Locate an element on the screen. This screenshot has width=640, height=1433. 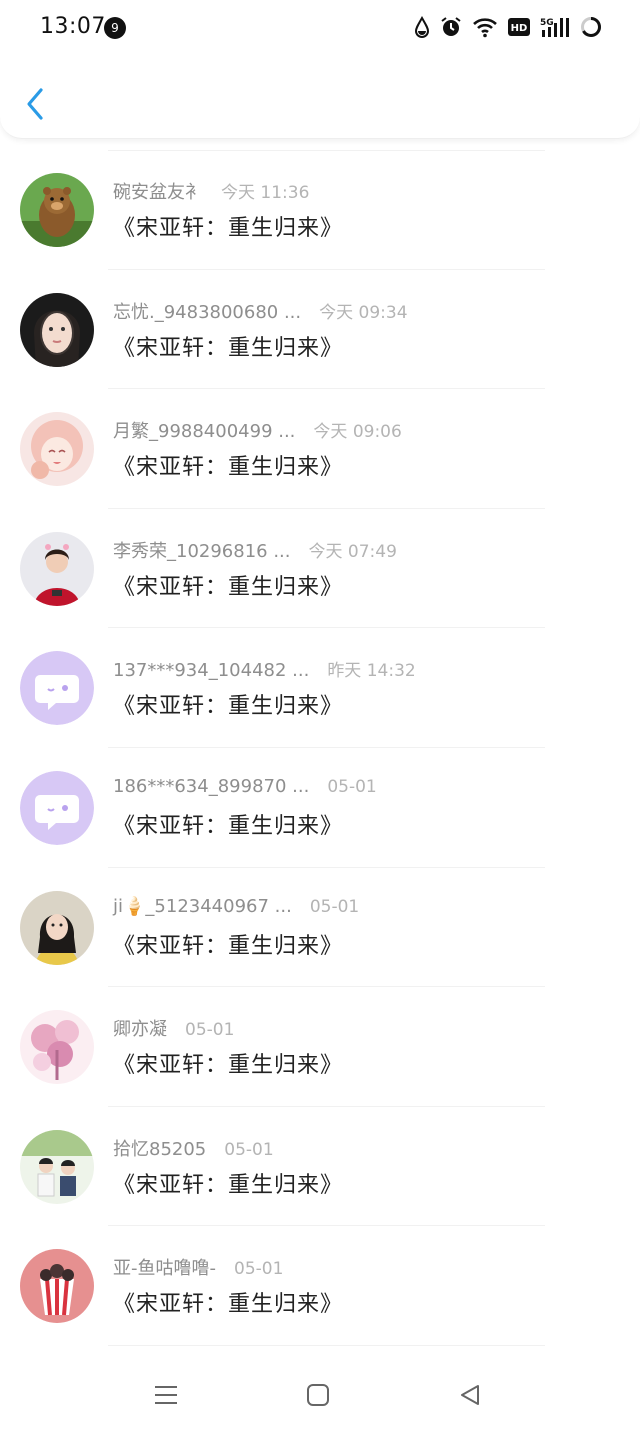
status-bar: 13:07 9 HD 5G is located at coordinates (320, 28).